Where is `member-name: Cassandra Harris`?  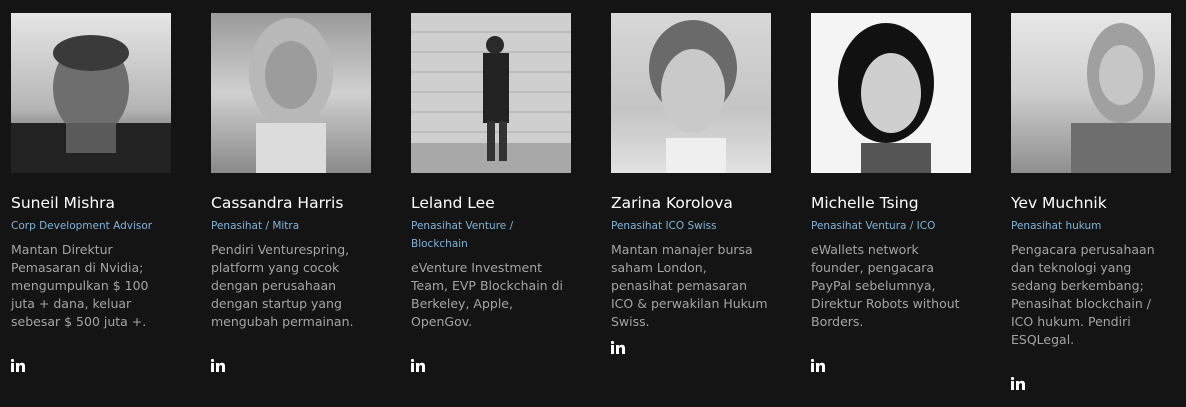
member-name: Cassandra Harris is located at coordinates (277, 203).